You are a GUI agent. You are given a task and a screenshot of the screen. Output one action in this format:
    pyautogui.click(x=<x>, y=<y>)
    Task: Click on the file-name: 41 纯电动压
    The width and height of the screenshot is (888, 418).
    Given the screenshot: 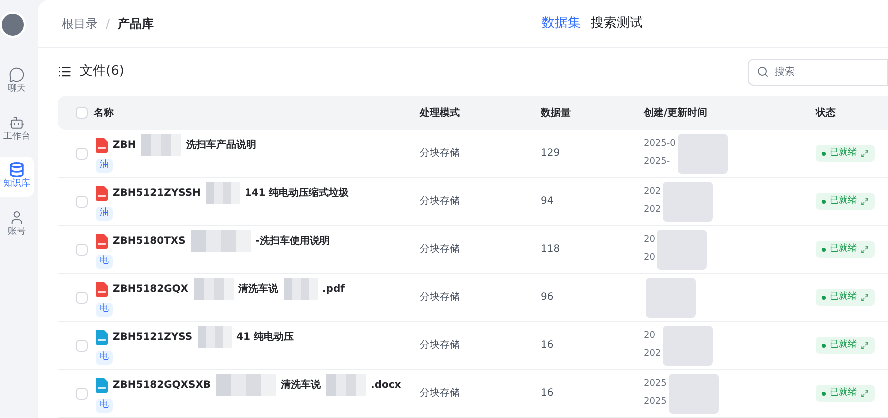 What is the action you would take?
    pyautogui.click(x=265, y=337)
    